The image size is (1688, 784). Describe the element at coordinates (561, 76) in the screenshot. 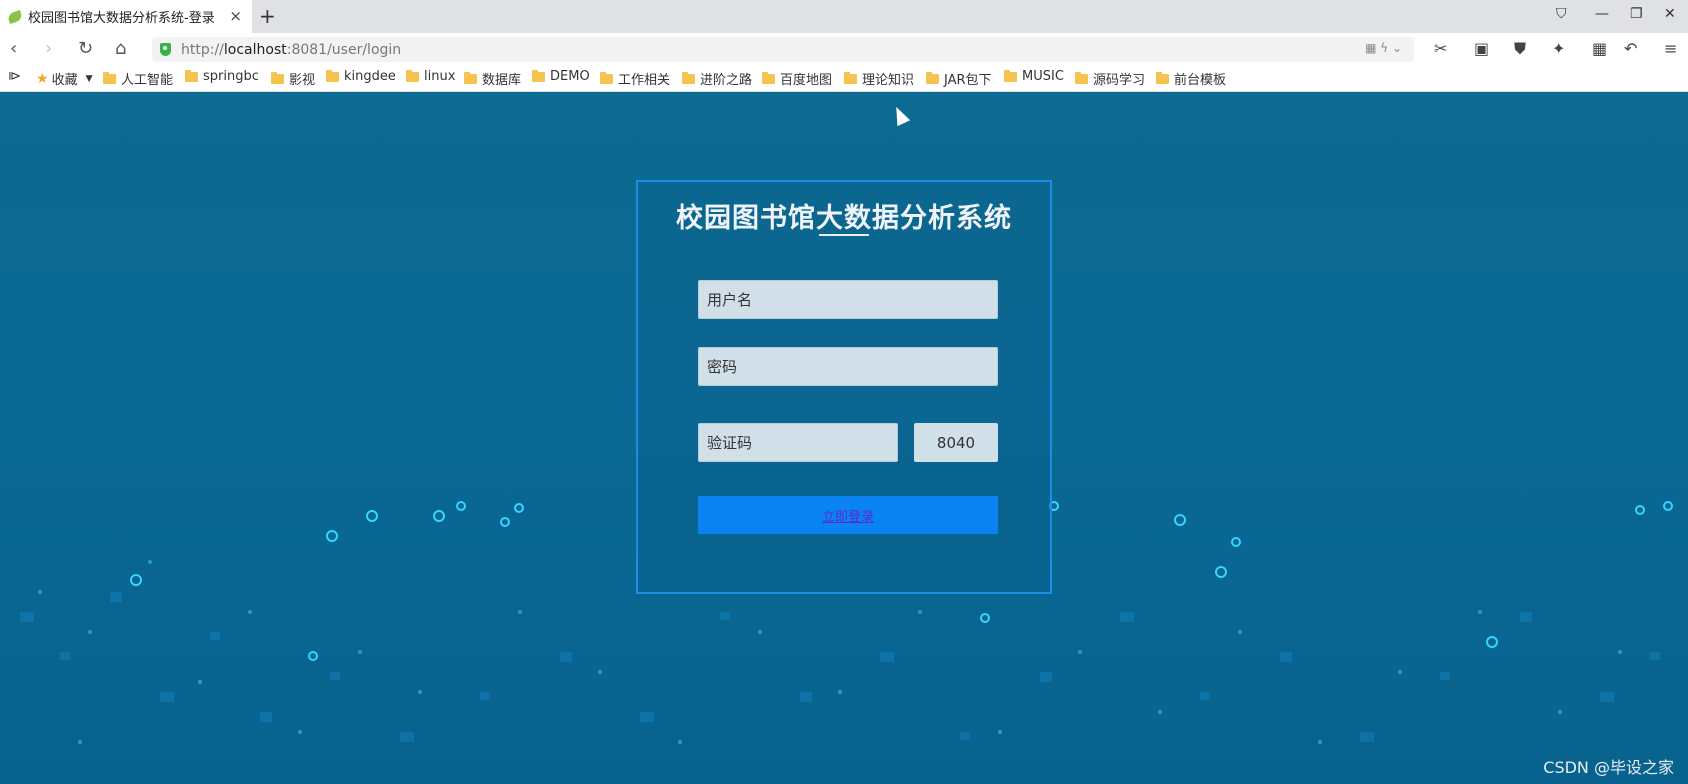

I see `bookmark-folder: DEMO` at that location.